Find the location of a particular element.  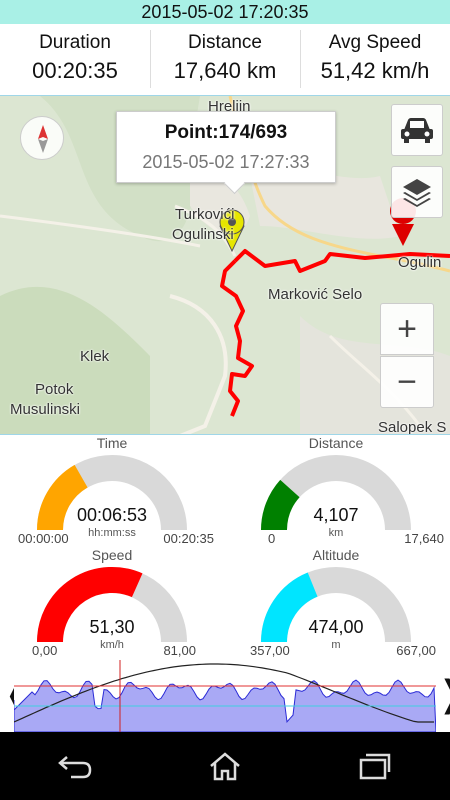

car-icon is located at coordinates (417, 130).